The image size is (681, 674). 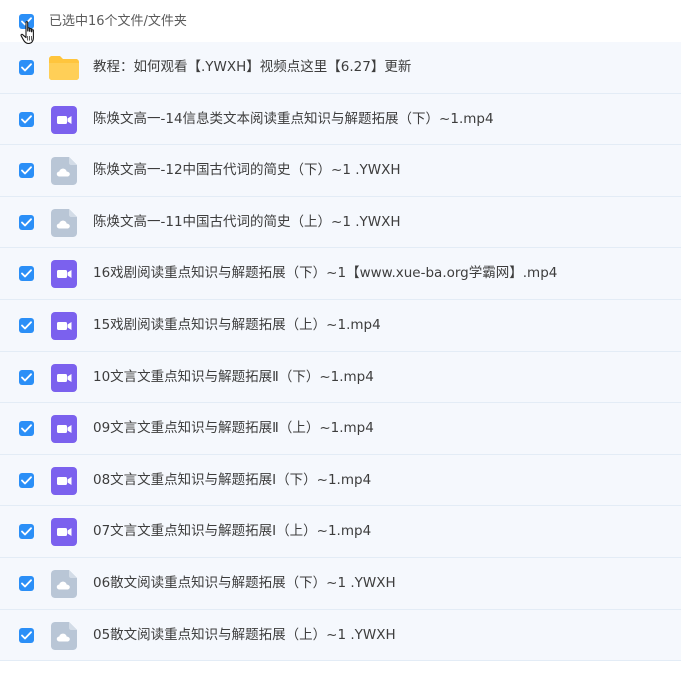 What do you see at coordinates (247, 170) in the screenshot?
I see `file-name: 陈焕文高一-12中国古代词的简史（下）~1 .YWXH` at bounding box center [247, 170].